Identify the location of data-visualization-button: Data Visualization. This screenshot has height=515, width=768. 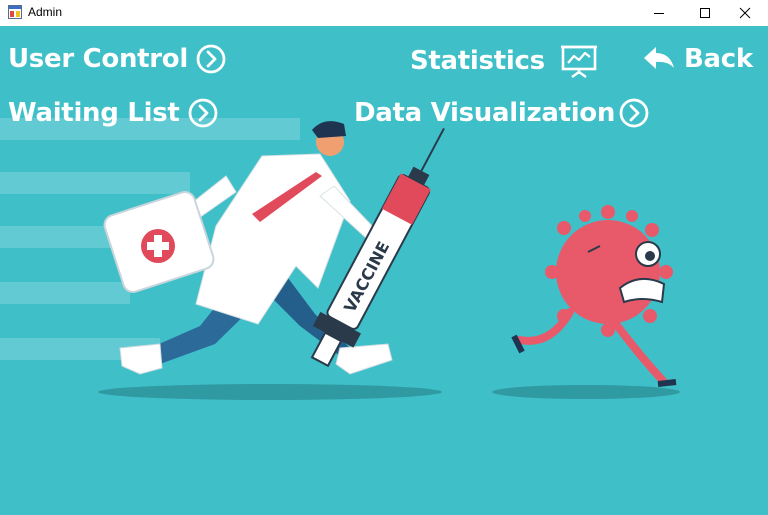
(501, 113).